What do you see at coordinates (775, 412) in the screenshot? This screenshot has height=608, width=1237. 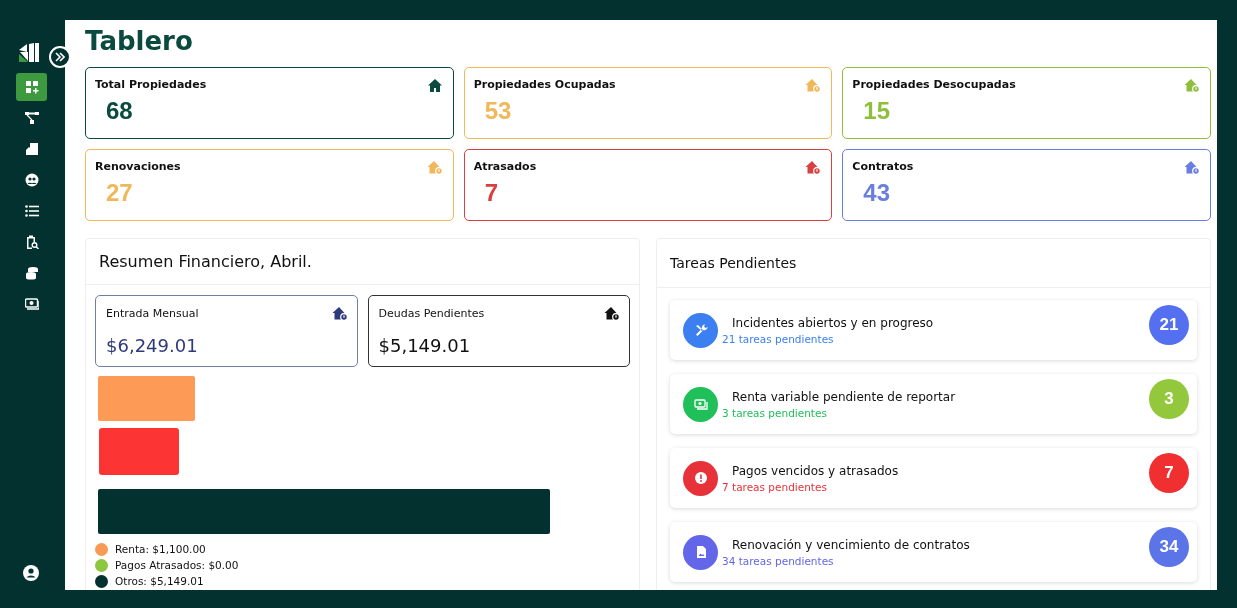 I see `task-count-text: 3 tareas pendientes` at bounding box center [775, 412].